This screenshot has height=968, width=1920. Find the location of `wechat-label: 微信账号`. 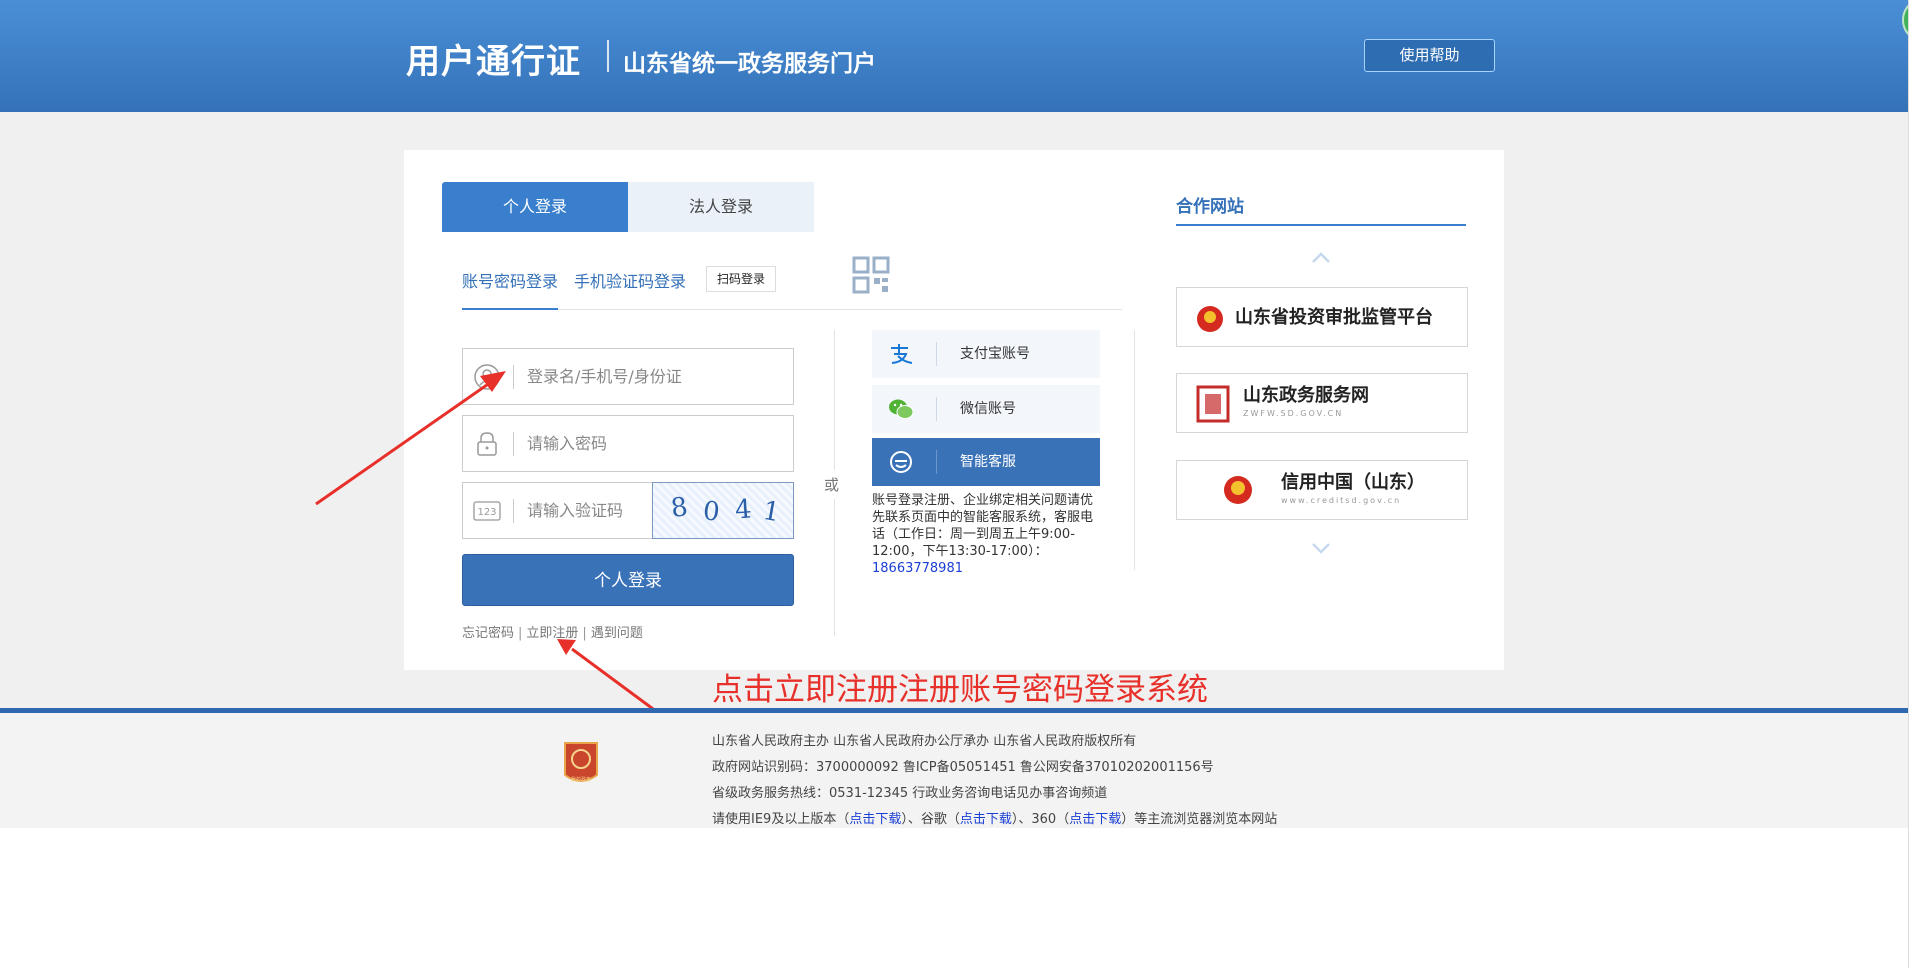

wechat-label: 微信账号 is located at coordinates (988, 409).